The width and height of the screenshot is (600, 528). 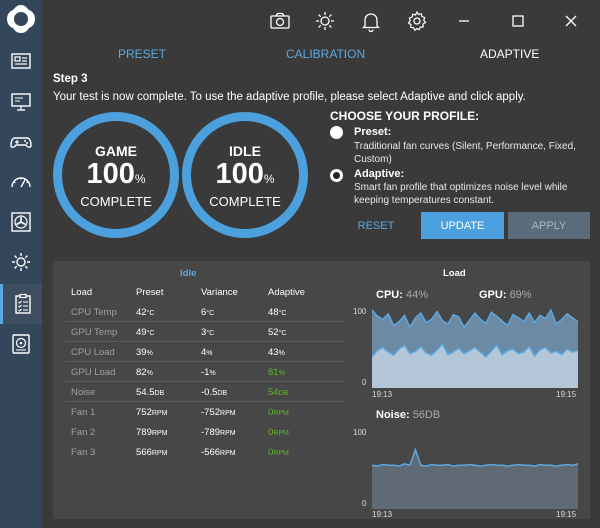 I want to click on apply-button: APPLY, so click(x=549, y=225).